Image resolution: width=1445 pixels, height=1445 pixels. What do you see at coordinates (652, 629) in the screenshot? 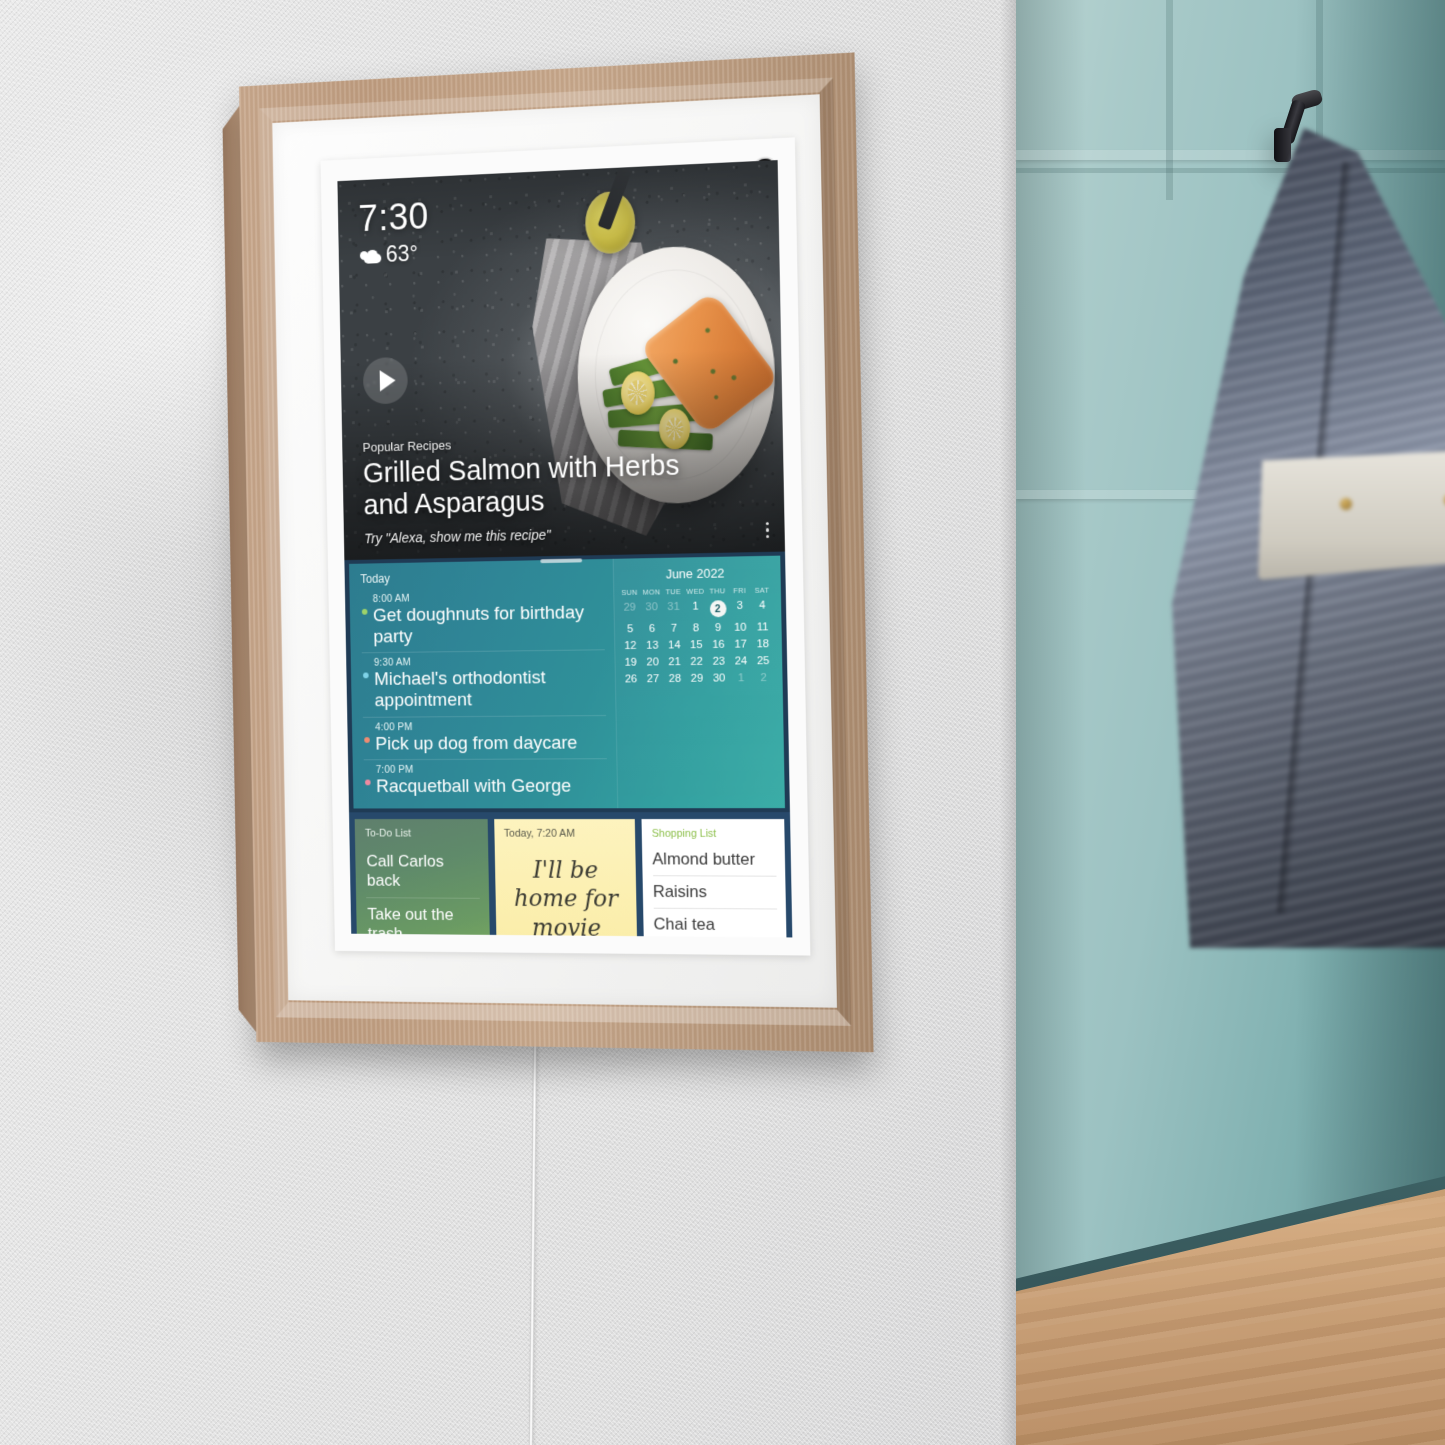
I see `calendar-day: 6` at bounding box center [652, 629].